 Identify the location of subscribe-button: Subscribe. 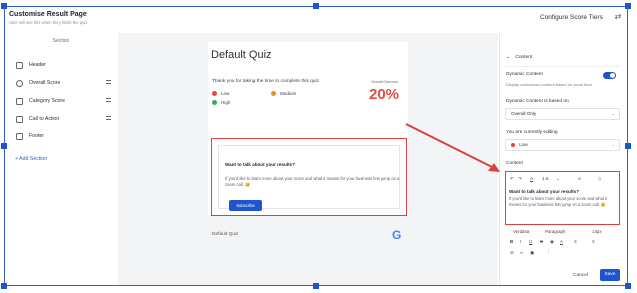
(245, 205).